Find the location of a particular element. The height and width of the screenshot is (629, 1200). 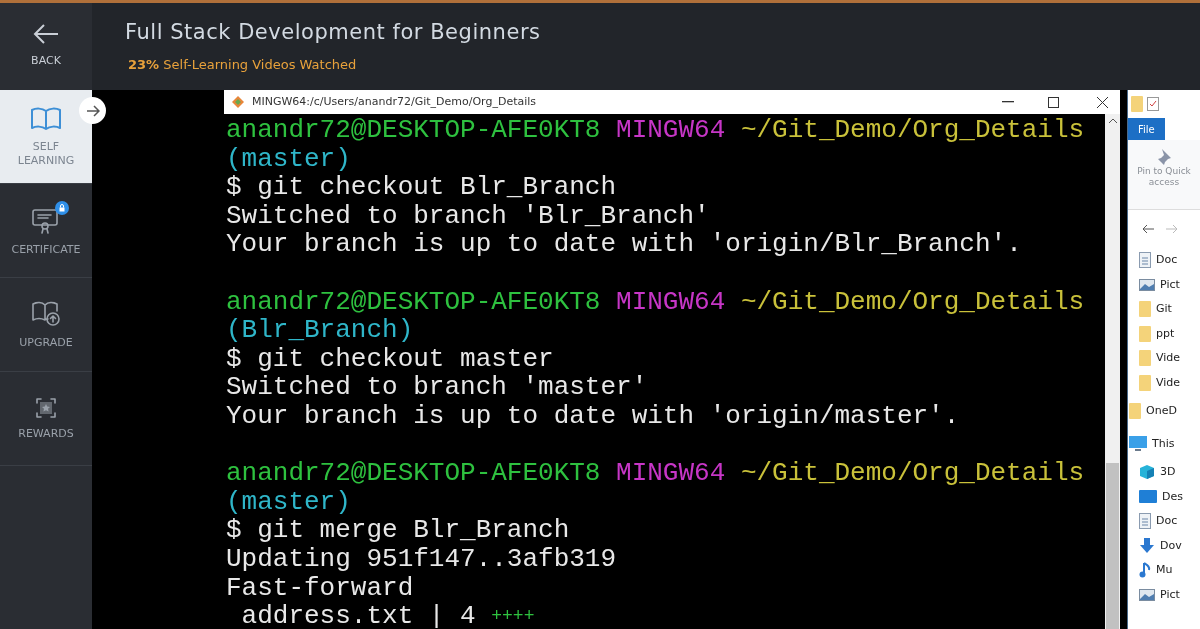

nav-pane-item: 3D is located at coordinates (1164, 472).